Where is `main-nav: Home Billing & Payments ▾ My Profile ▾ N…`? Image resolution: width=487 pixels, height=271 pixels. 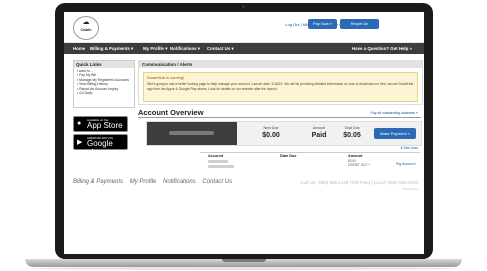
main-nav: Home Billing & Payments ▾ My Profile ▾ N… is located at coordinates (244, 48).